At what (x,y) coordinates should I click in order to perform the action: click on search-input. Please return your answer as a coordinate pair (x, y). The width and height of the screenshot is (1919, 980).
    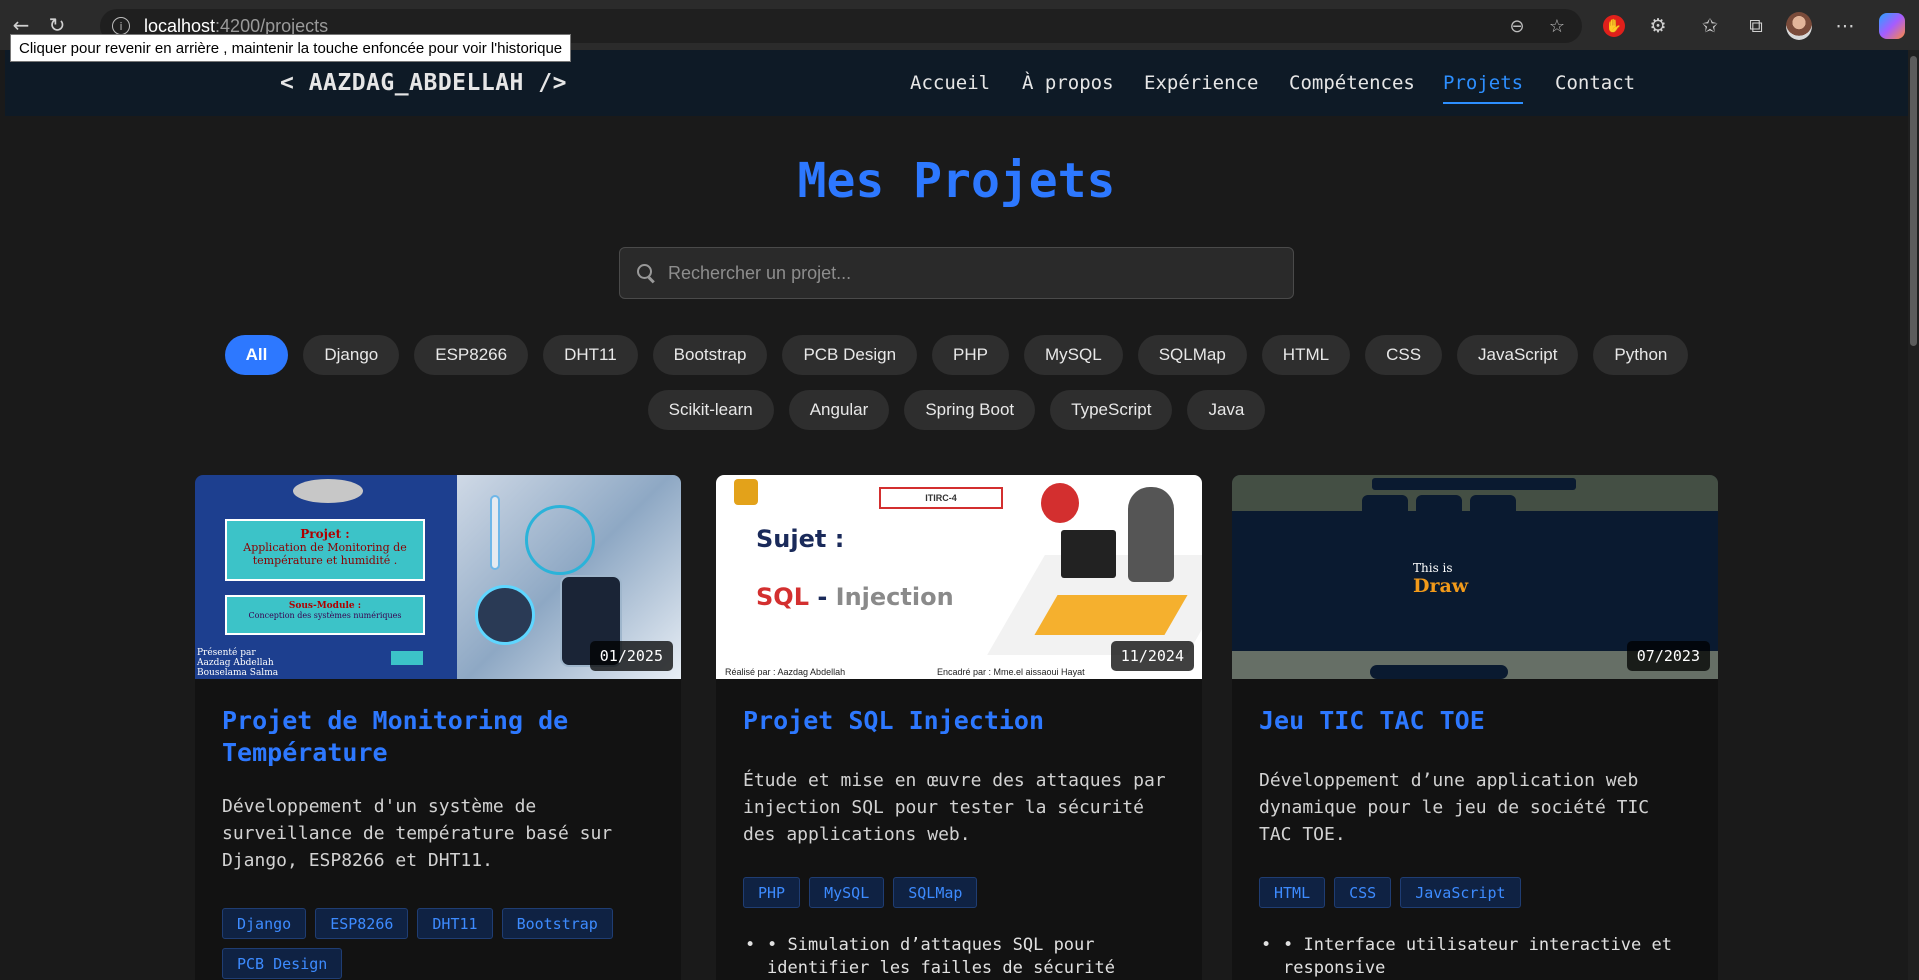
    Looking at the image, I should click on (980, 273).